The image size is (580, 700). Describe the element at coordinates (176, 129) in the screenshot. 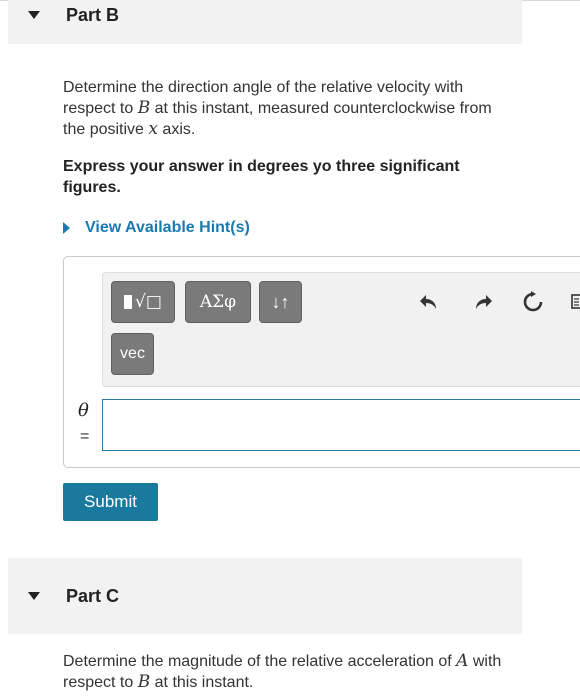

I see `question-text: axis.` at that location.